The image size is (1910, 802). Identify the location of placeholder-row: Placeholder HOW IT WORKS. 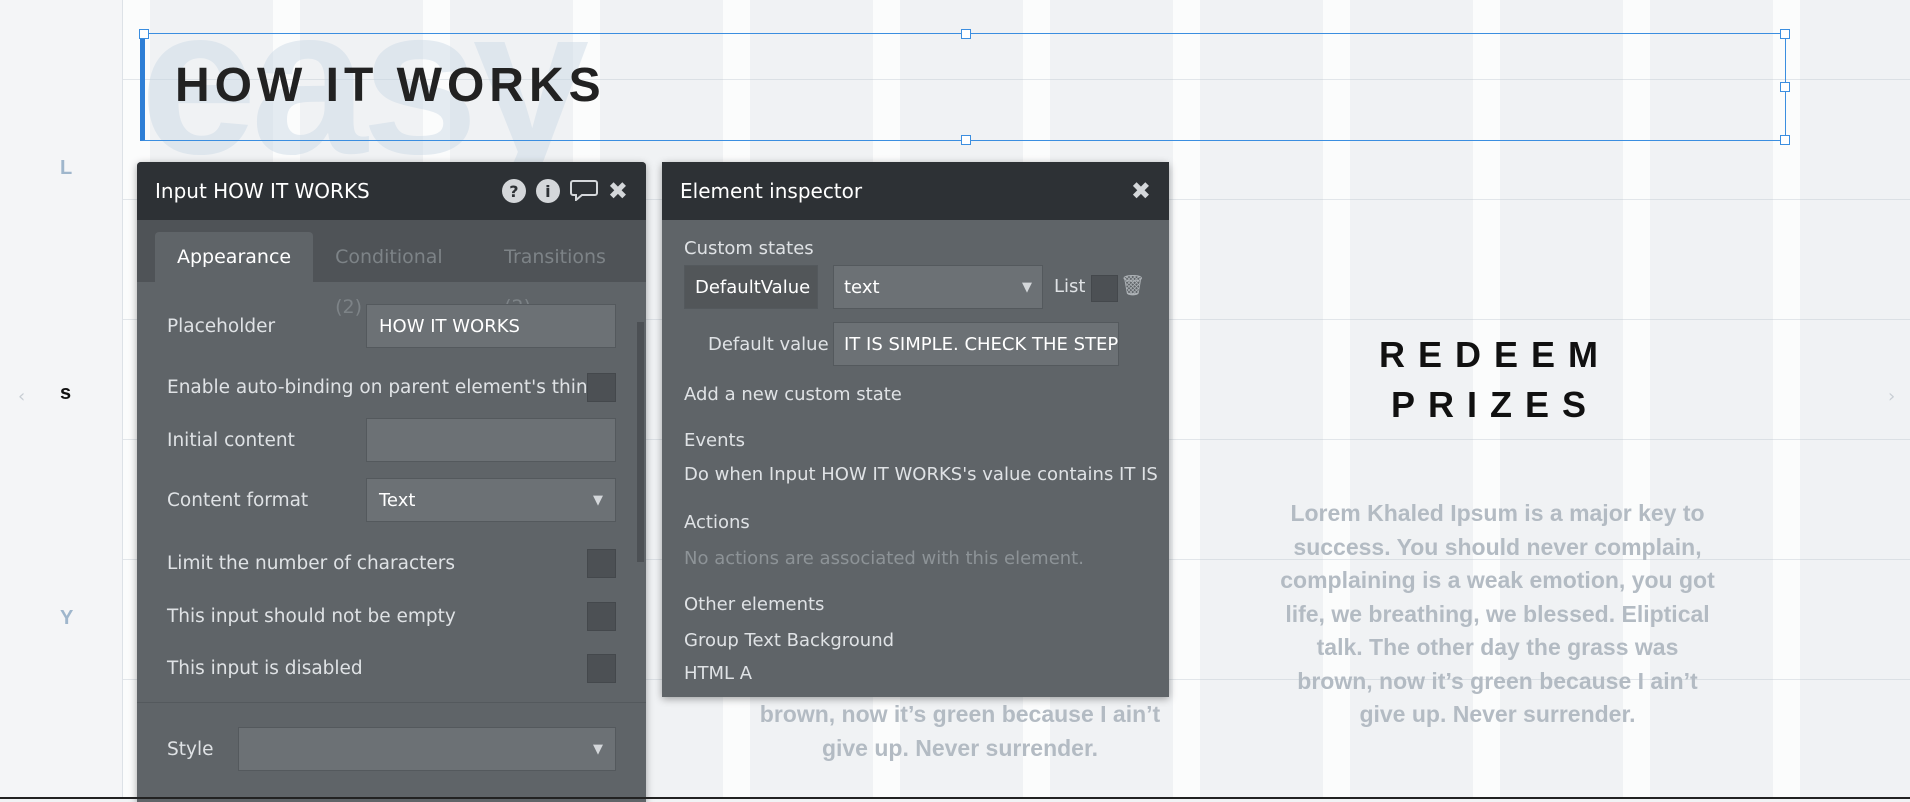
(391, 326).